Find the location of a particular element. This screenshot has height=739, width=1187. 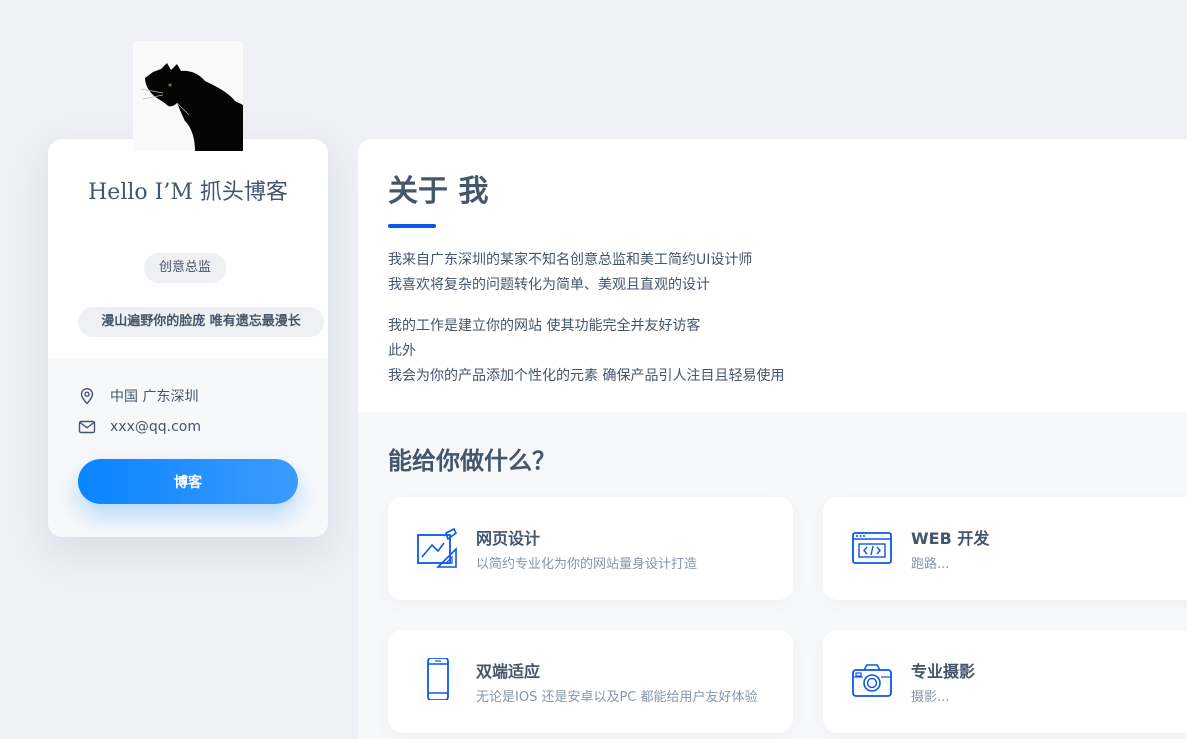

profile-name: Hello I’M 抓头博客 is located at coordinates (188, 192).